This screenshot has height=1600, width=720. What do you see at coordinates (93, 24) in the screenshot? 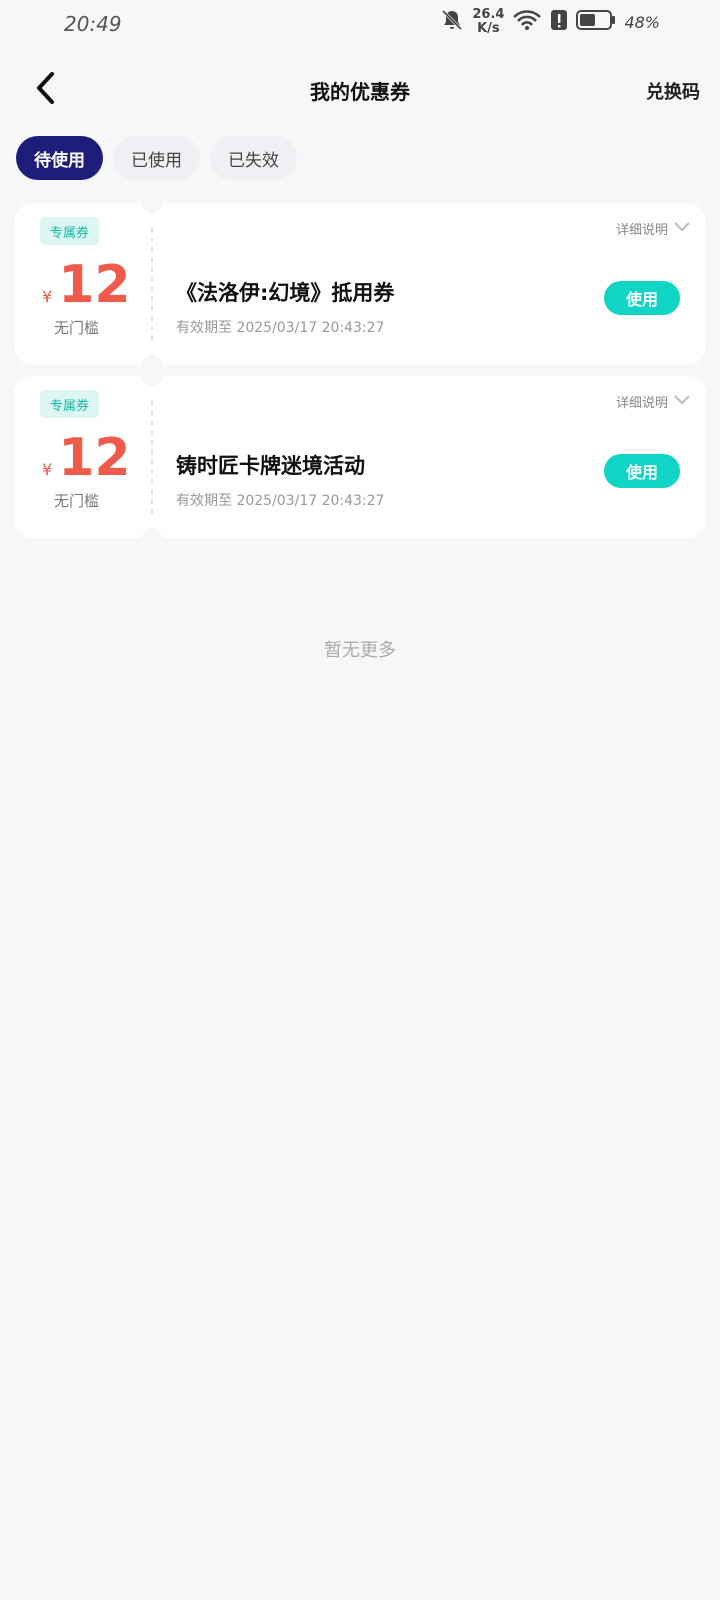
I see `status-time: 20:49` at bounding box center [93, 24].